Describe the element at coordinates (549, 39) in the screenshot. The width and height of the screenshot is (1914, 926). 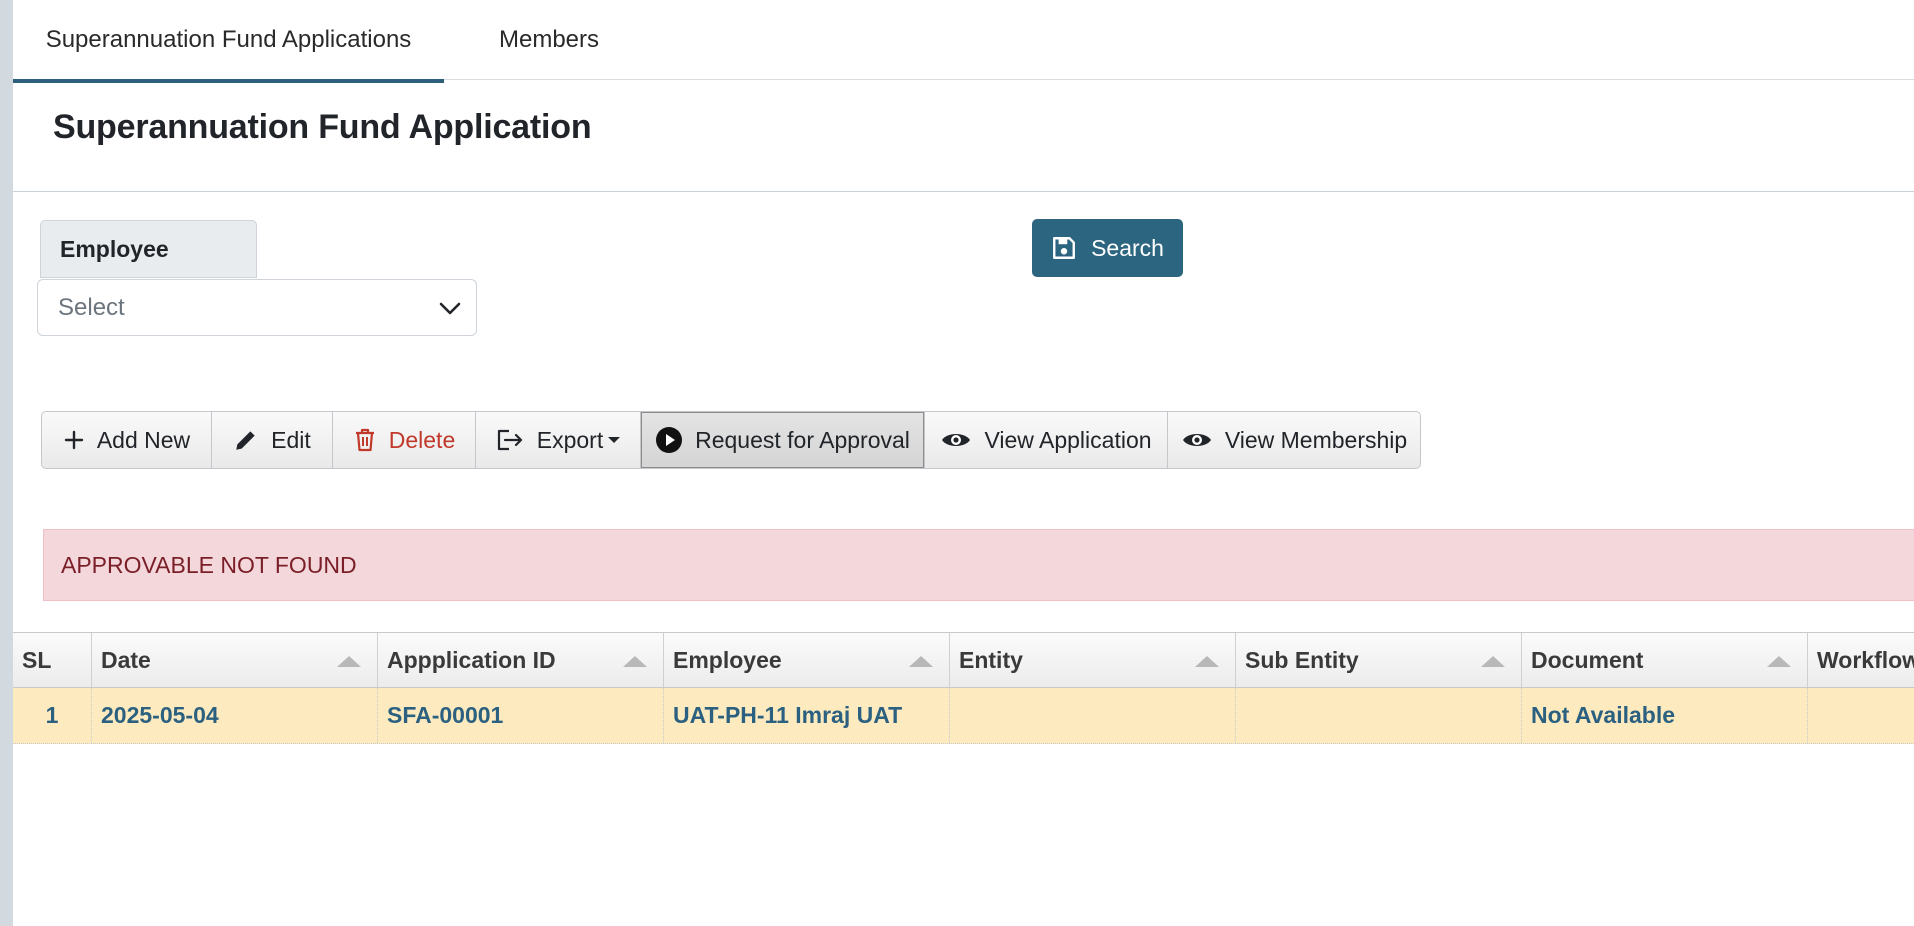
I see `tab-members: Members` at that location.